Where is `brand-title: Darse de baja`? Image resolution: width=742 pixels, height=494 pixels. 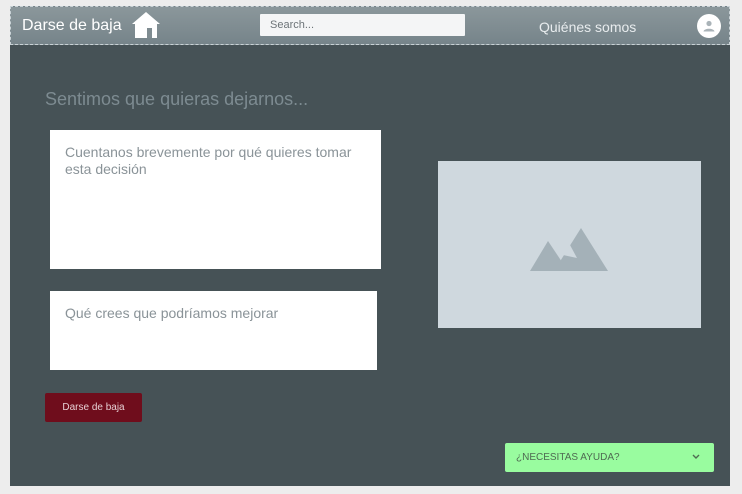 brand-title: Darse de baja is located at coordinates (72, 26).